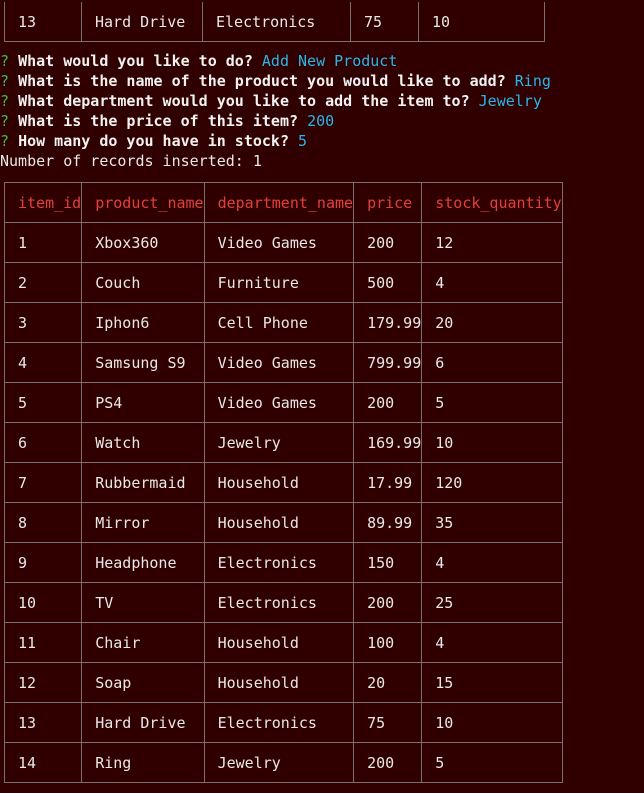 The height and width of the screenshot is (793, 644). I want to click on cell-product-name: Rubbermaid, so click(143, 482).